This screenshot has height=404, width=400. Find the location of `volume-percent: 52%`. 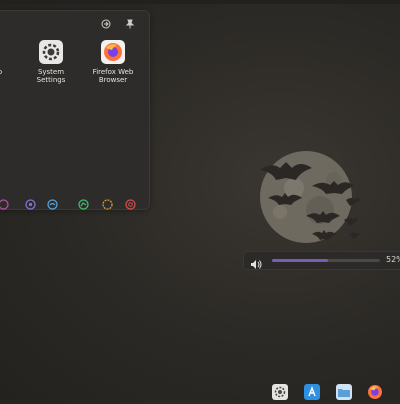

volume-percent: 52% is located at coordinates (393, 259).